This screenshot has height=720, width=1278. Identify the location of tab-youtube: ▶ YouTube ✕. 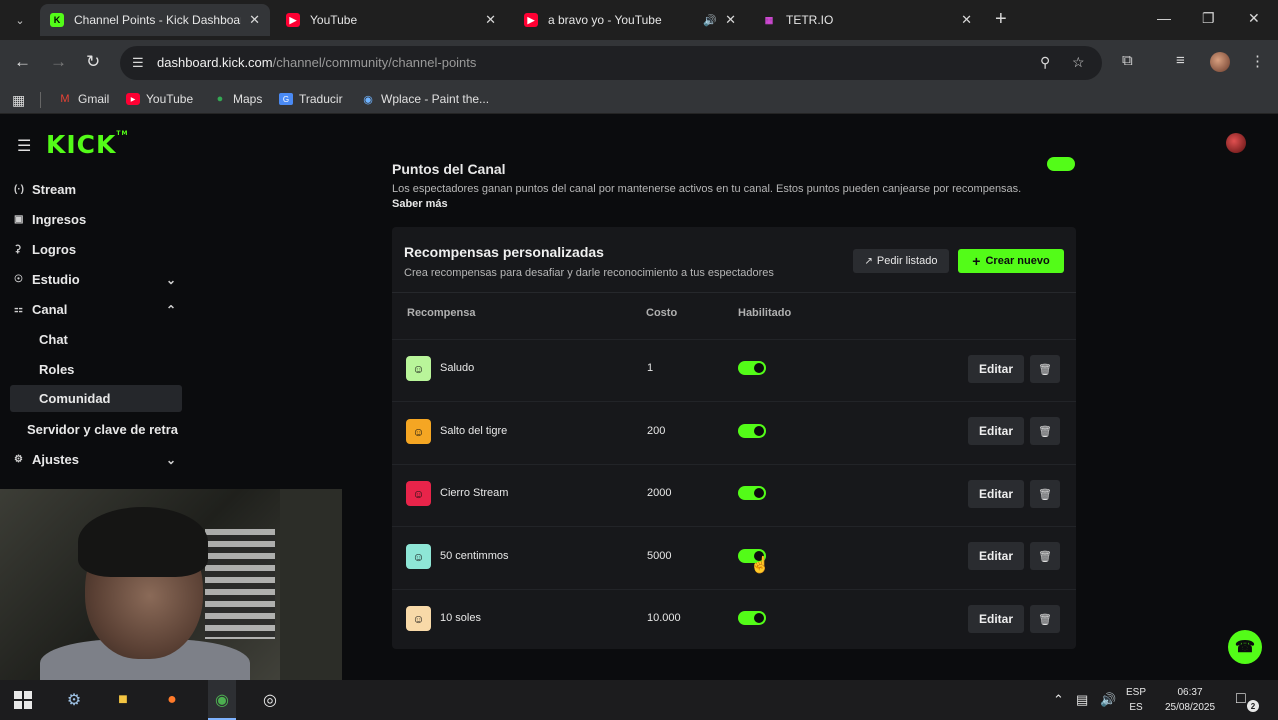
(391, 20).